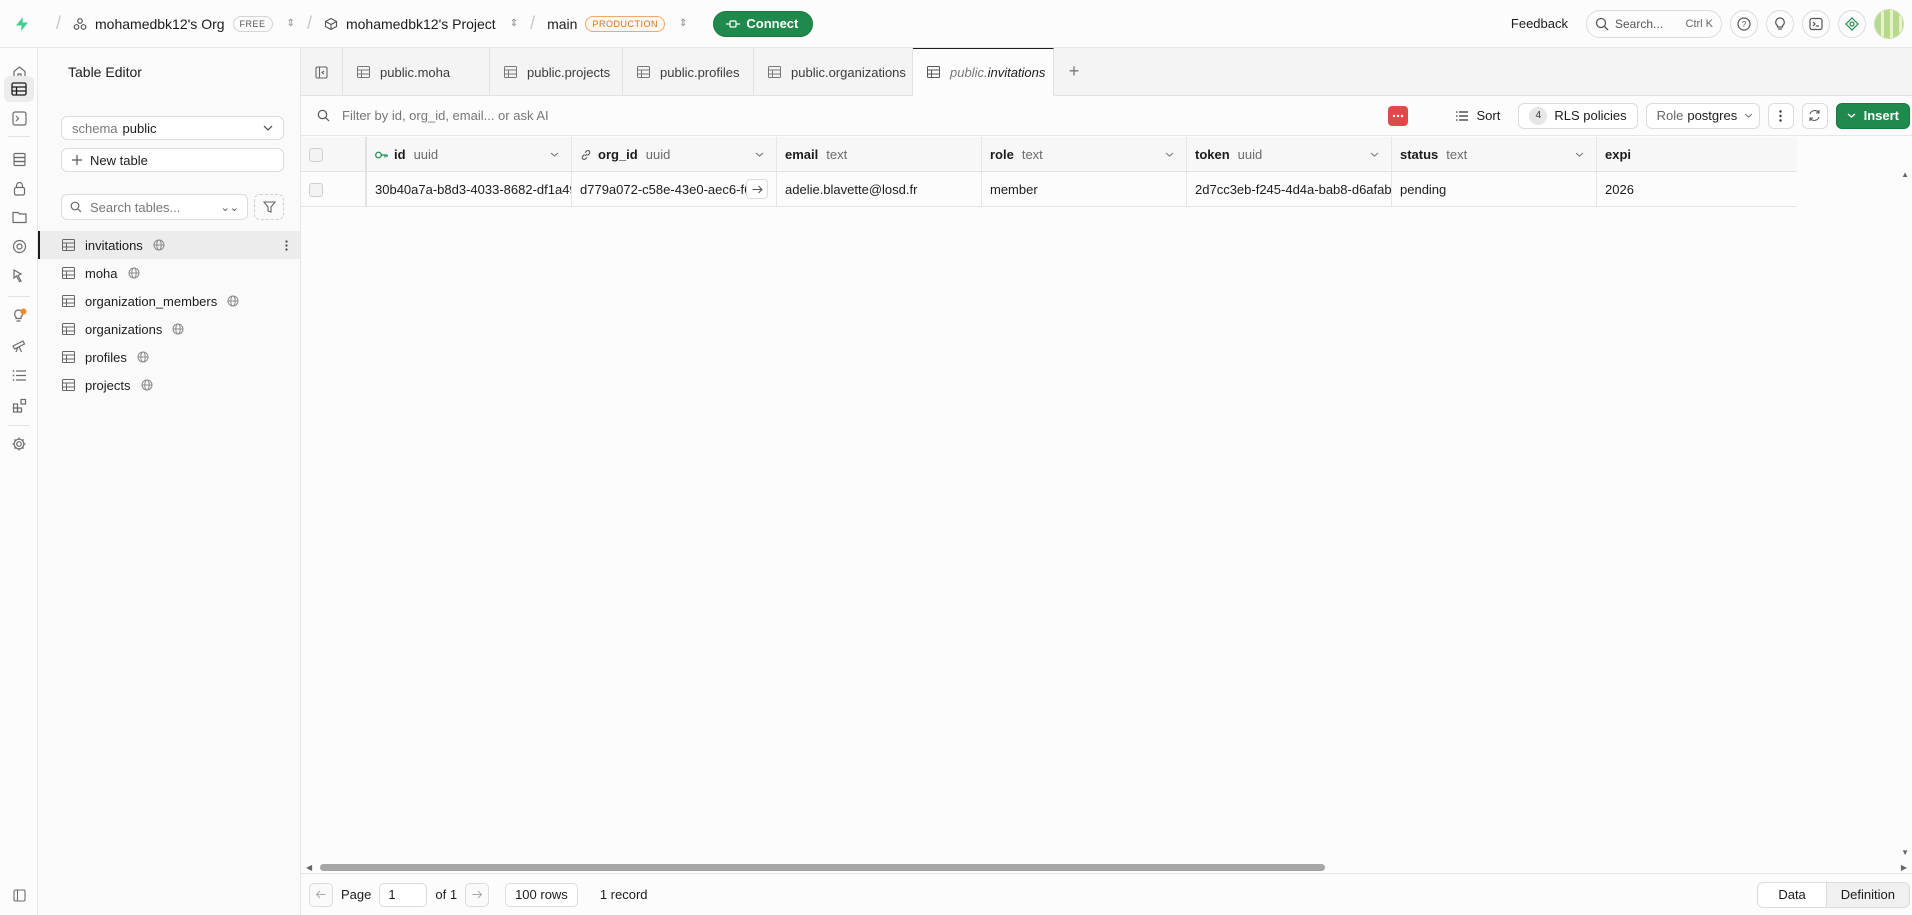 This screenshot has width=1912, height=915. What do you see at coordinates (1539, 23) in the screenshot?
I see `feedback-button: Feedback` at bounding box center [1539, 23].